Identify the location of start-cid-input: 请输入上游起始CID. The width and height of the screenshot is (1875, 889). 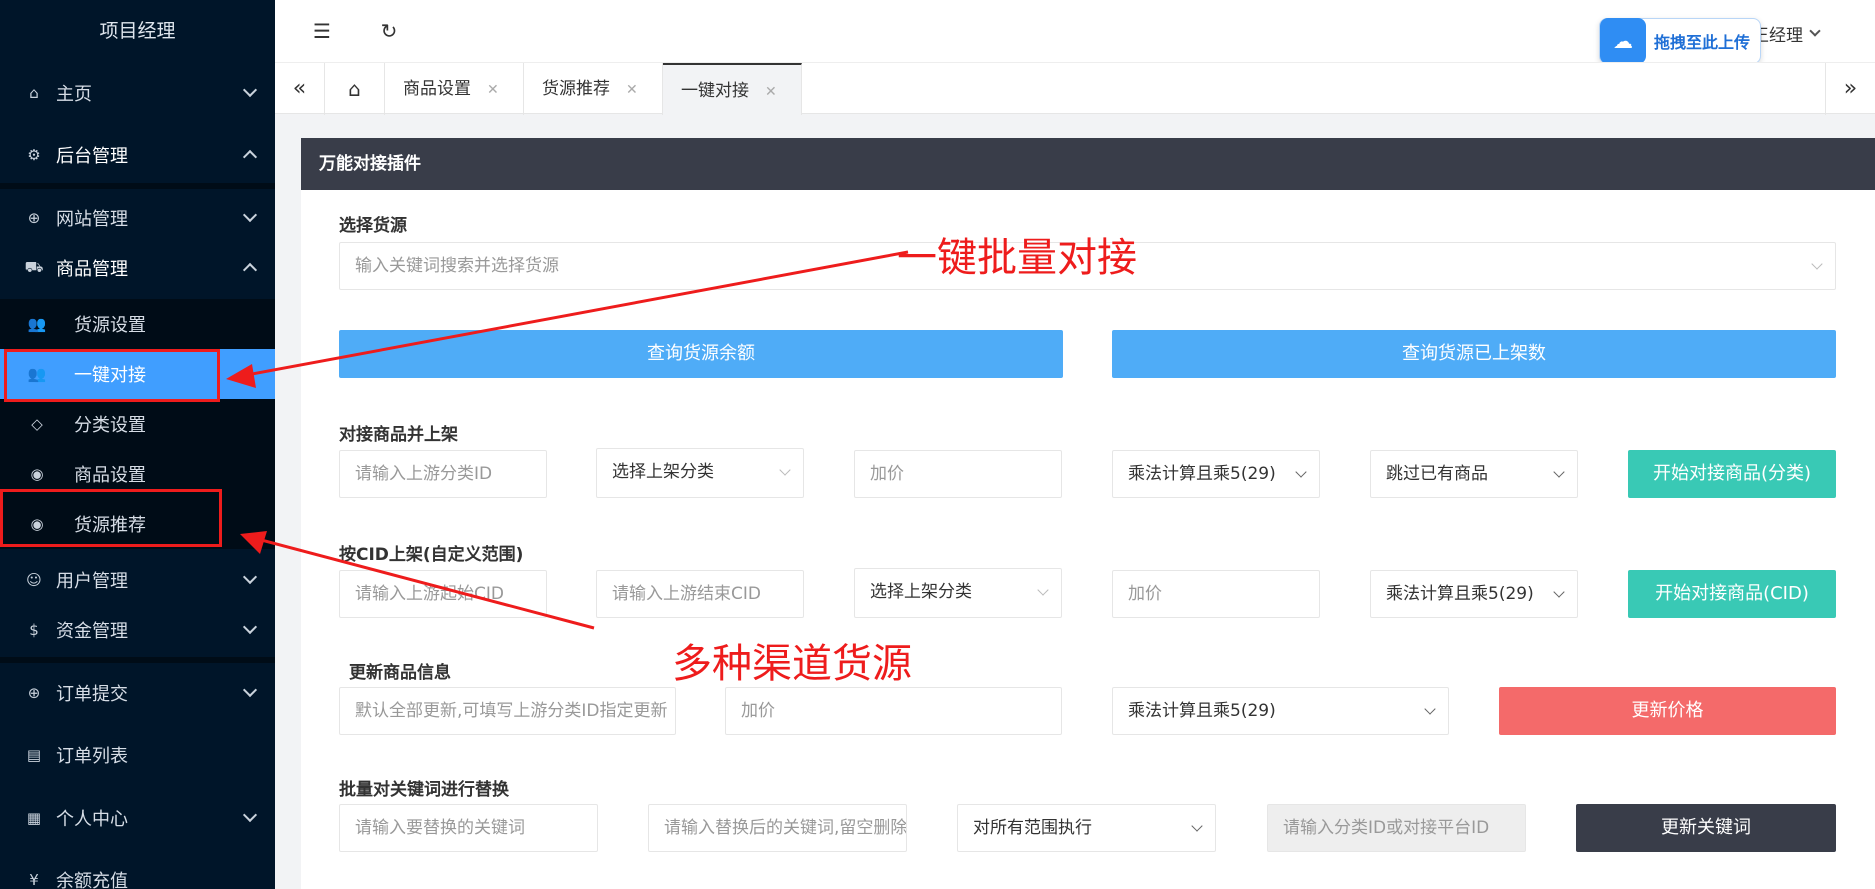
(443, 594).